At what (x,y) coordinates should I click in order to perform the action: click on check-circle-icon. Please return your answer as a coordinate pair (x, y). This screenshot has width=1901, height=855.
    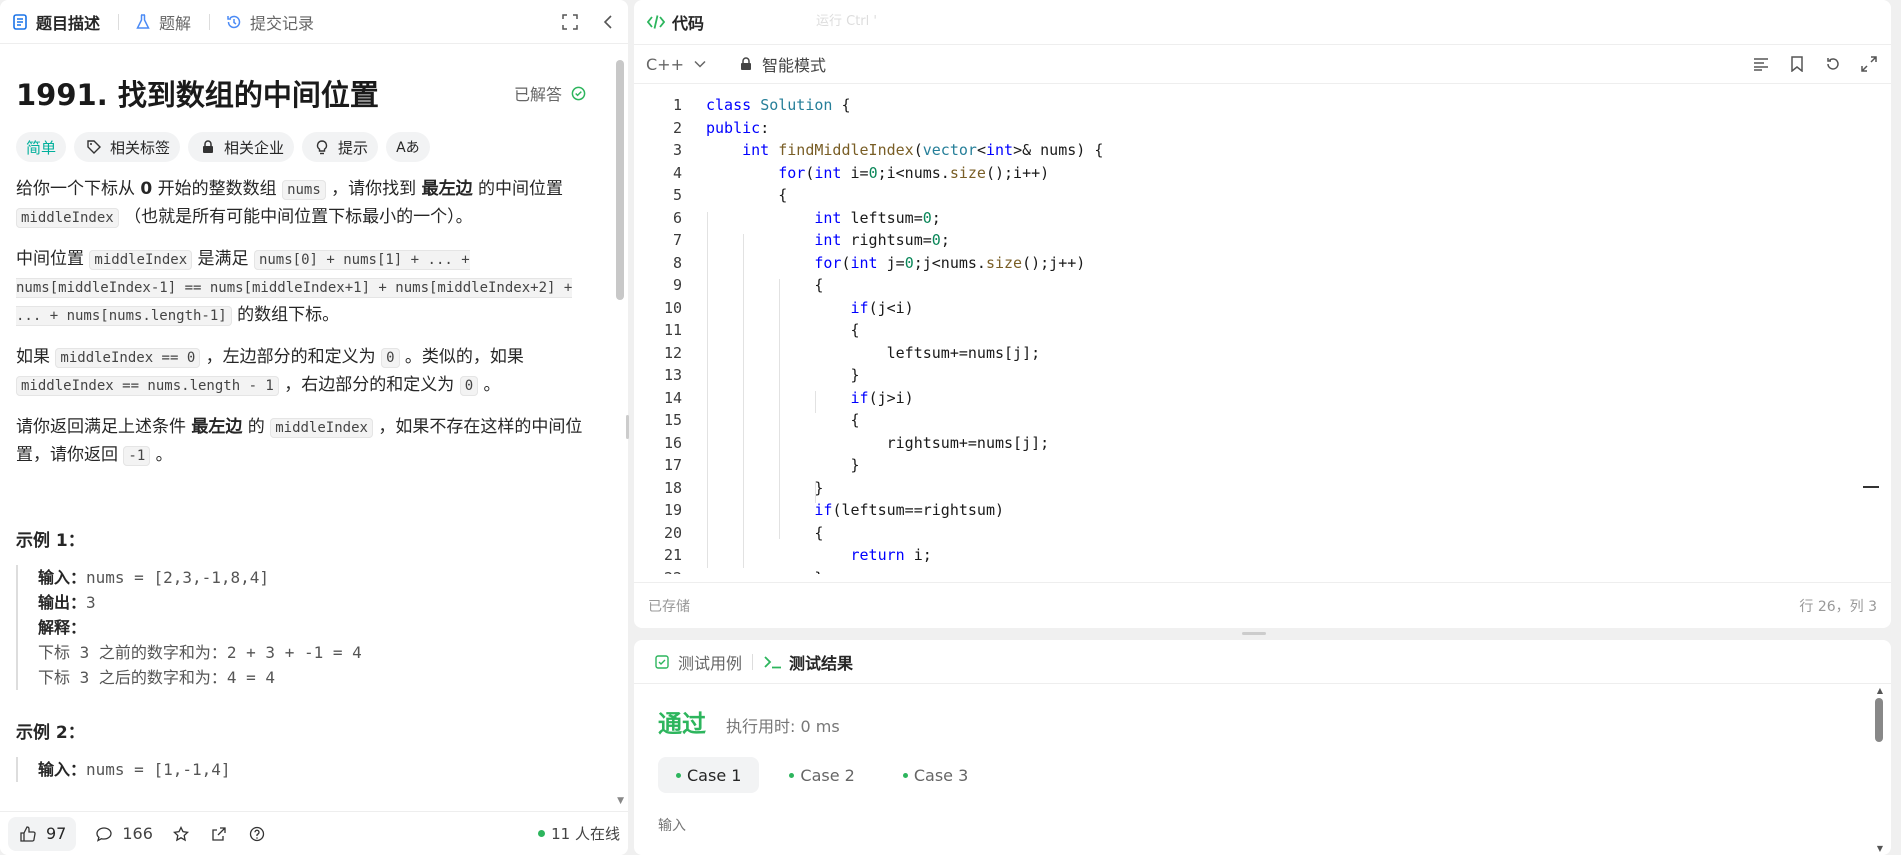
    Looking at the image, I should click on (578, 93).